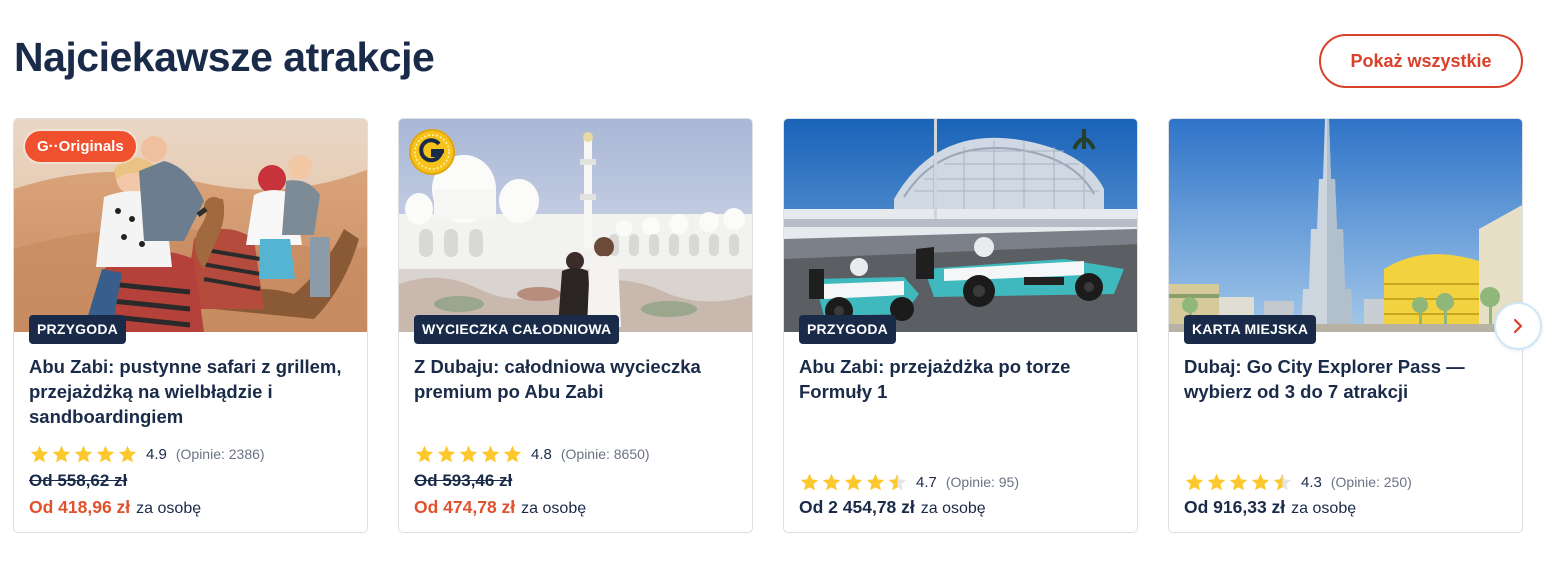 The width and height of the screenshot is (1559, 563). What do you see at coordinates (1250, 329) in the screenshot?
I see `category-tag: KARTA MIEJSKA` at bounding box center [1250, 329].